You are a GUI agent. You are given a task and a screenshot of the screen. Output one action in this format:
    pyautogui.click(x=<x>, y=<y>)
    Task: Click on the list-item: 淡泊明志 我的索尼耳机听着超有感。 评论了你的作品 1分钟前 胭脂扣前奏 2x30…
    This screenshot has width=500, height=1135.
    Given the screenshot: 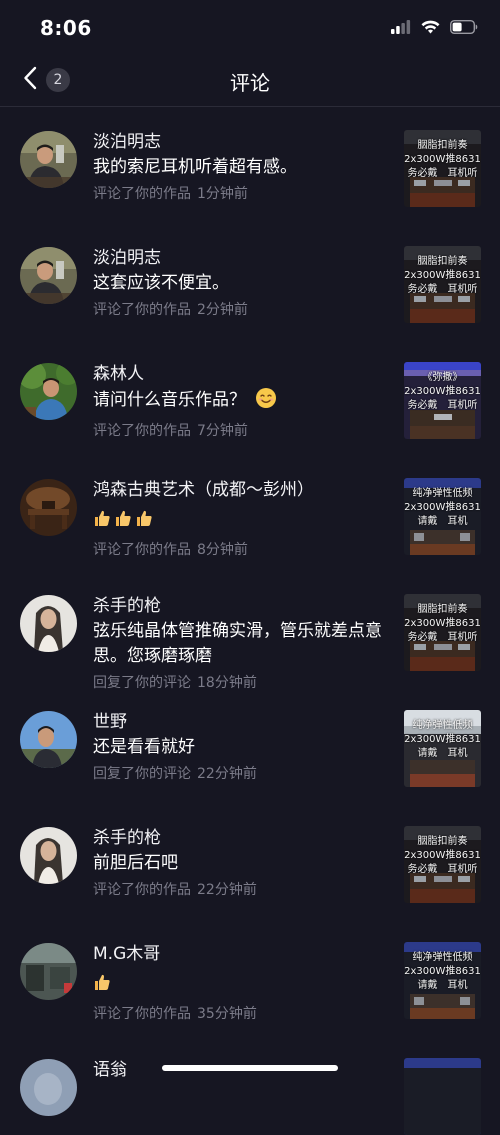 What is the action you would take?
    pyautogui.click(x=250, y=165)
    